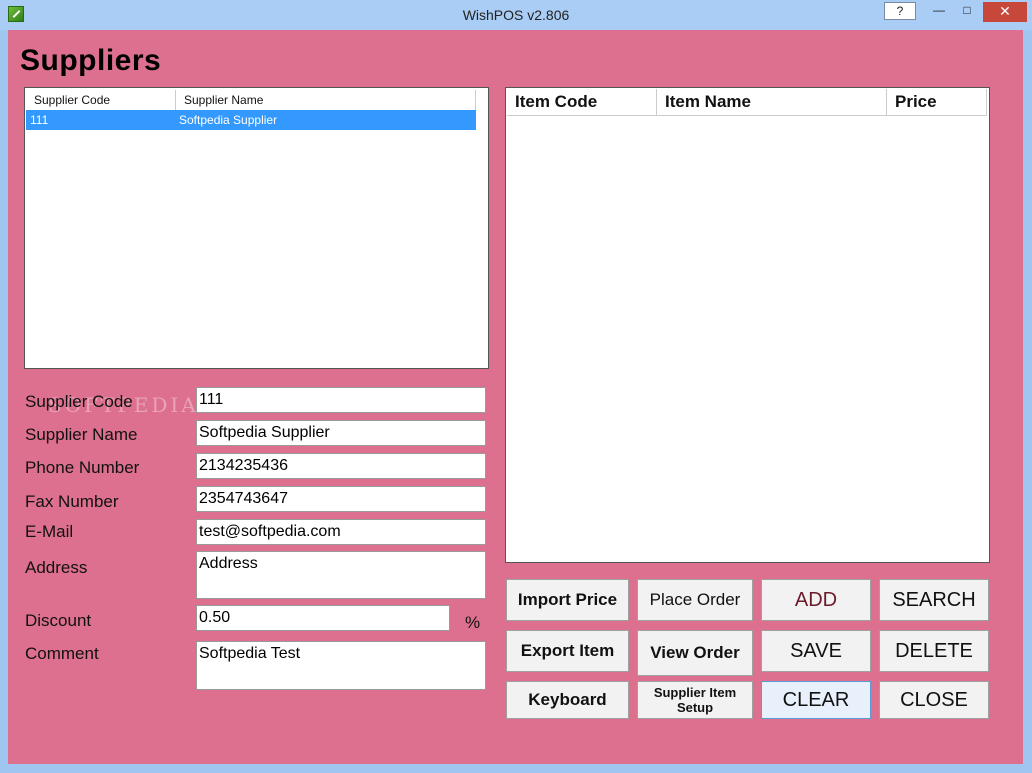 The width and height of the screenshot is (1032, 773). Describe the element at coordinates (341, 466) in the screenshot. I see `phone-number-field: 2134235436` at that location.